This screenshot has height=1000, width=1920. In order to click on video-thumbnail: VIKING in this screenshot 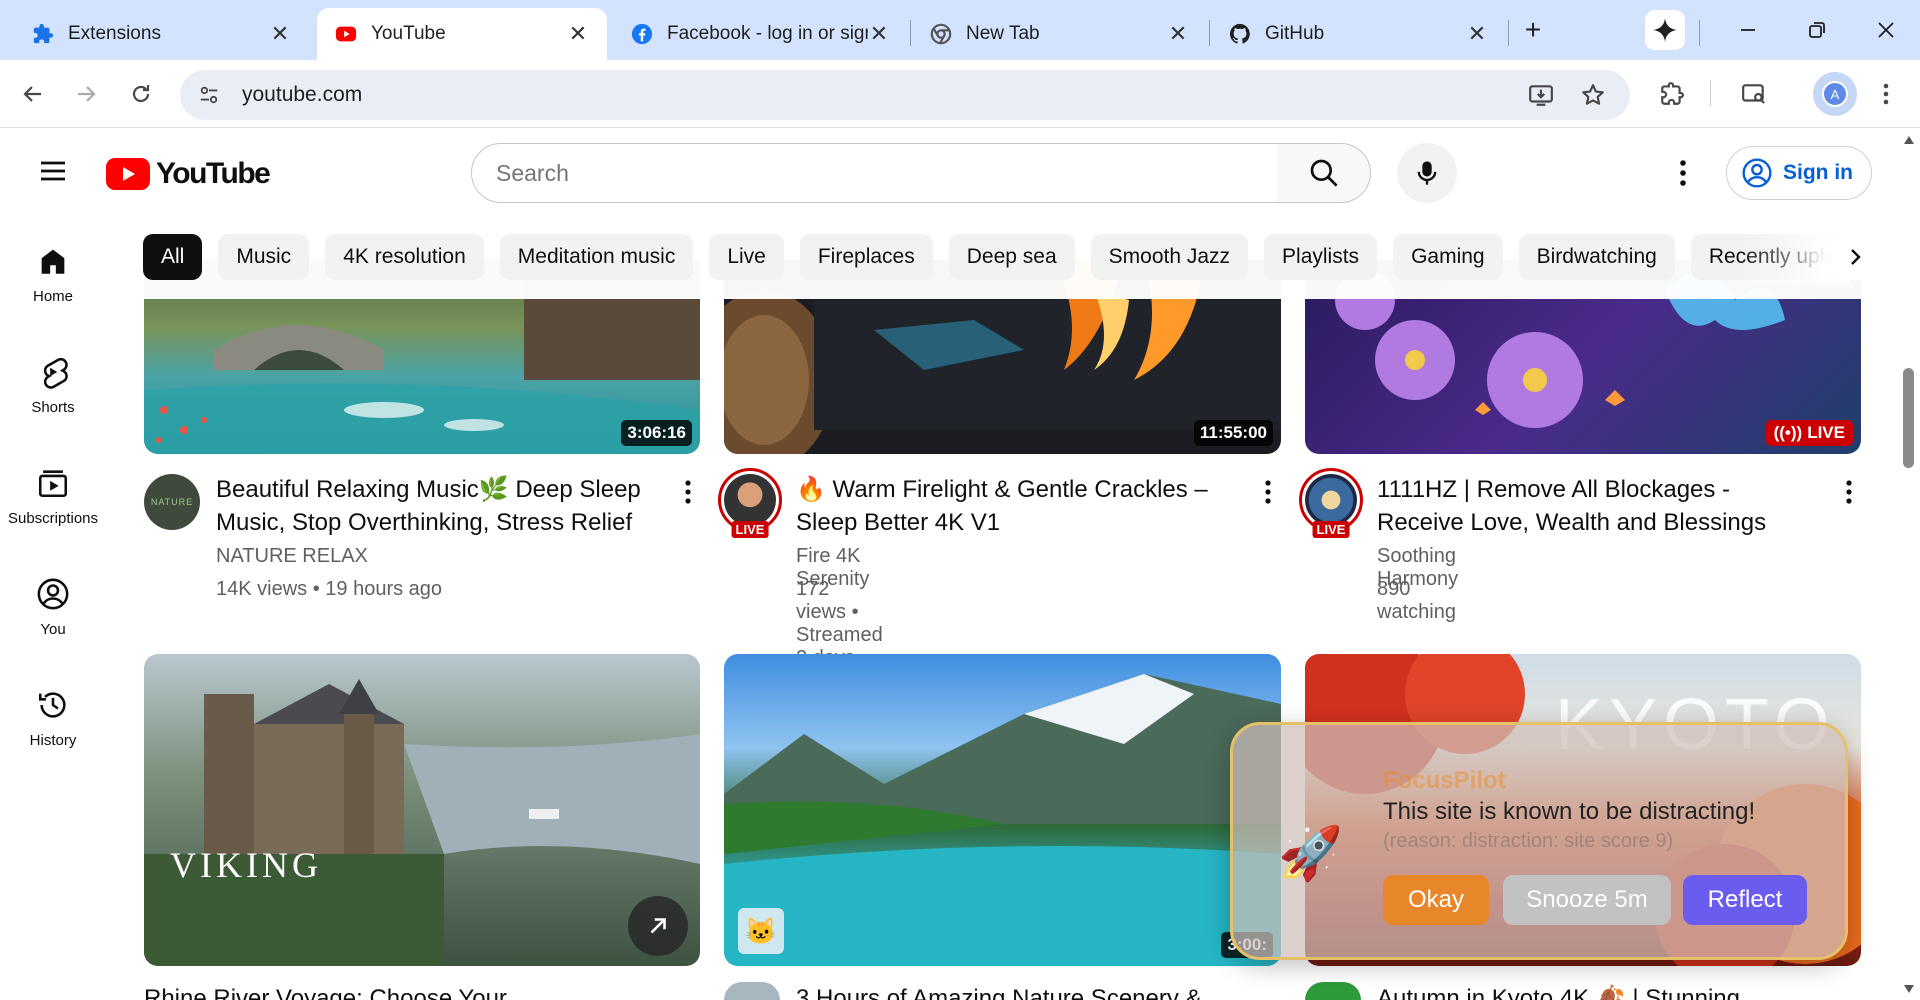, I will do `click(422, 810)`.